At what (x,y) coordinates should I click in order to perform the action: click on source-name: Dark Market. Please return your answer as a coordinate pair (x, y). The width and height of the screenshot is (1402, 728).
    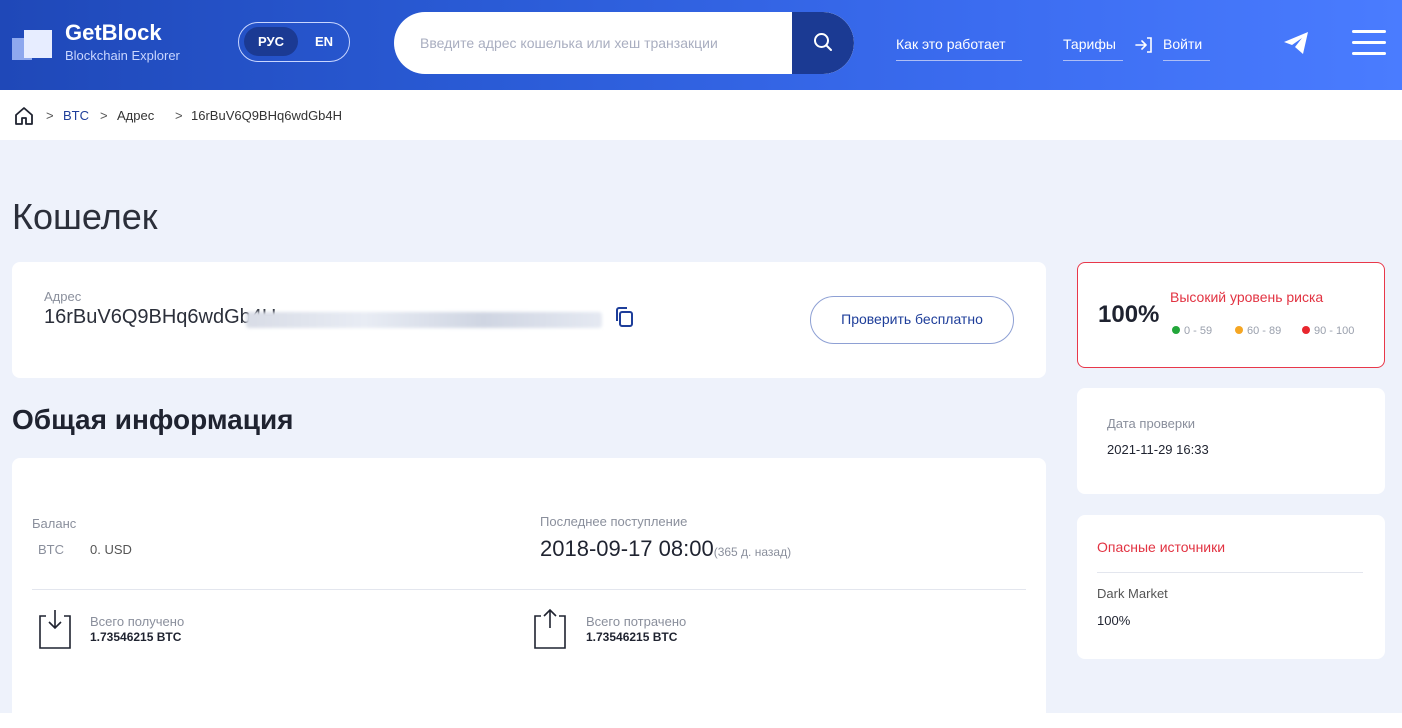
    Looking at the image, I should click on (1132, 593).